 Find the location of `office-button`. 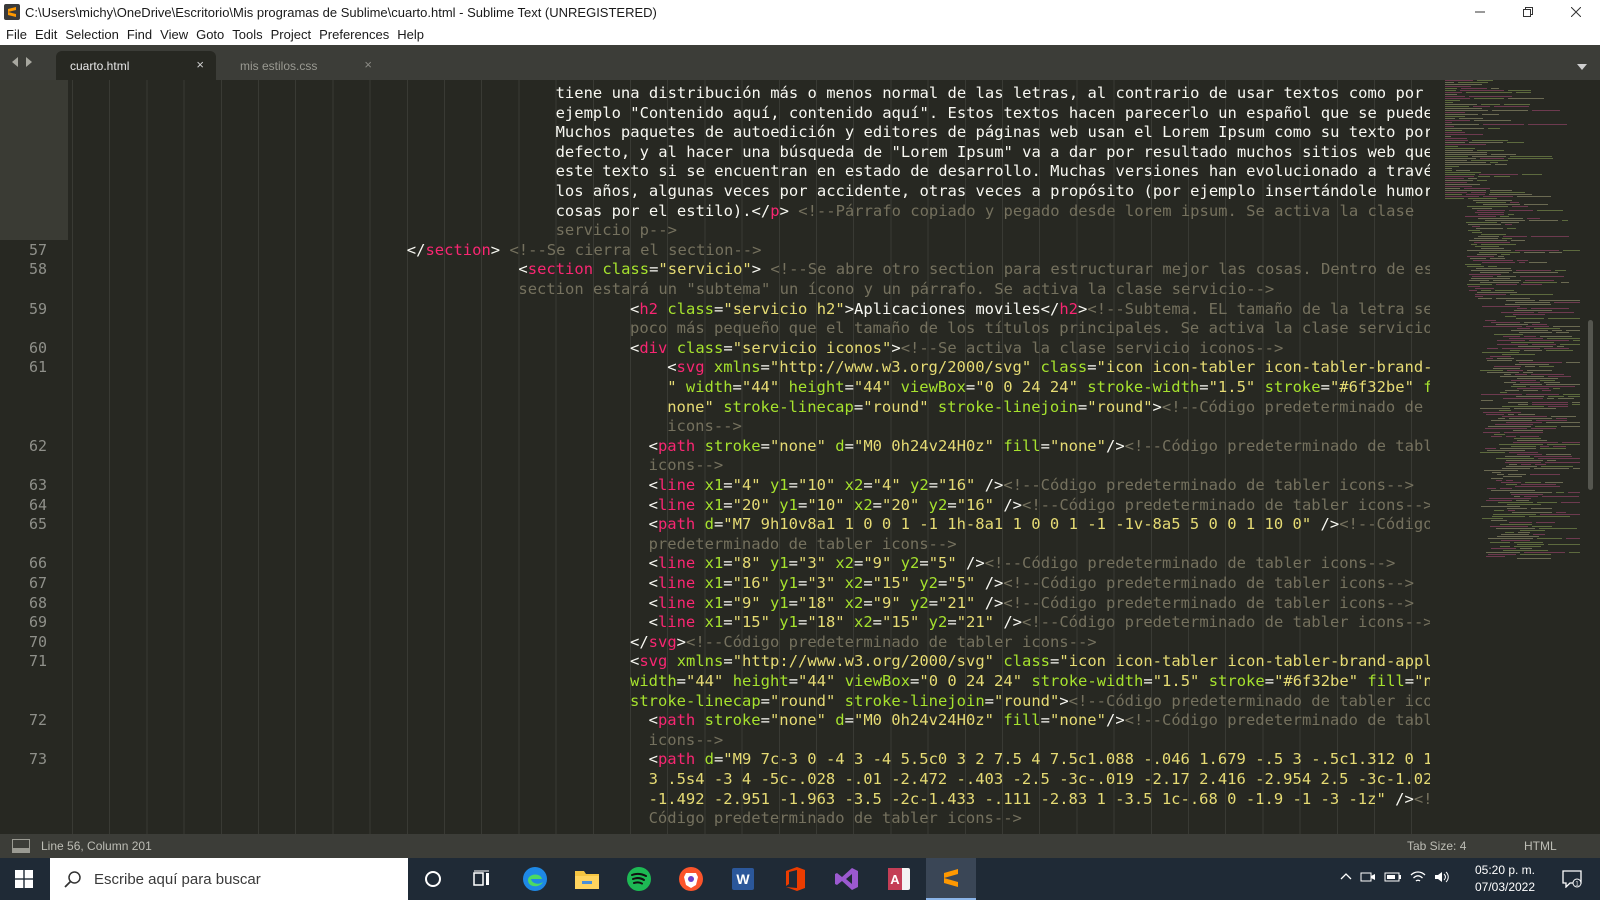

office-button is located at coordinates (795, 879).